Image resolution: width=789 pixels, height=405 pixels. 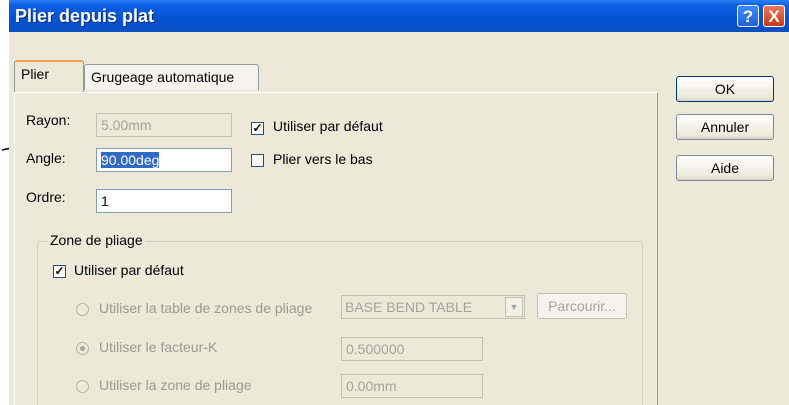 What do you see at coordinates (725, 127) in the screenshot?
I see `cancel-button: Annuler` at bounding box center [725, 127].